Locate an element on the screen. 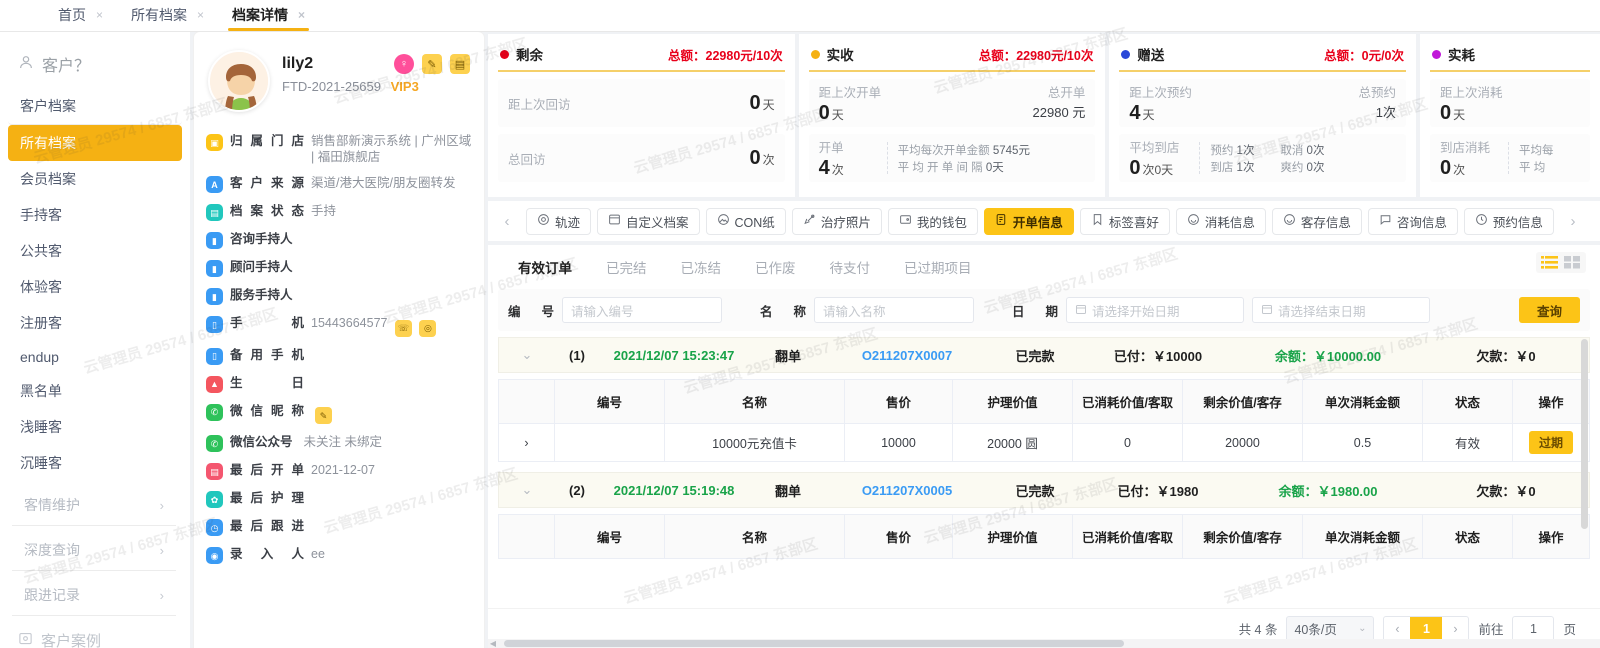 Image resolution: width=1600 pixels, height=648 pixels. subtab-frozen: 已冻结 is located at coordinates (701, 267).